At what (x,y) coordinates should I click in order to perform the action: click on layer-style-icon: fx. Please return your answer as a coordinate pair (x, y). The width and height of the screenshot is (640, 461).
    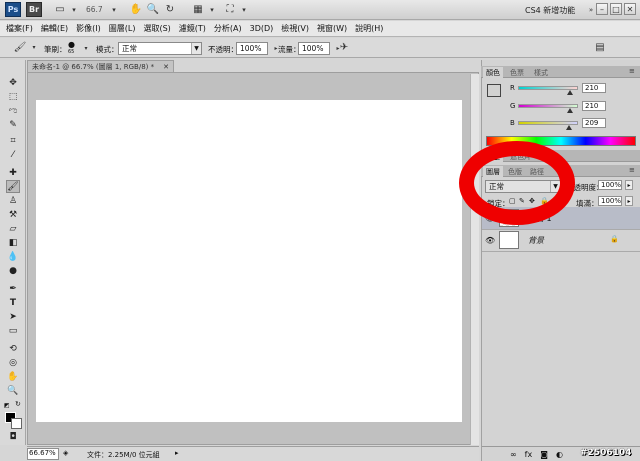
    Looking at the image, I should click on (529, 454).